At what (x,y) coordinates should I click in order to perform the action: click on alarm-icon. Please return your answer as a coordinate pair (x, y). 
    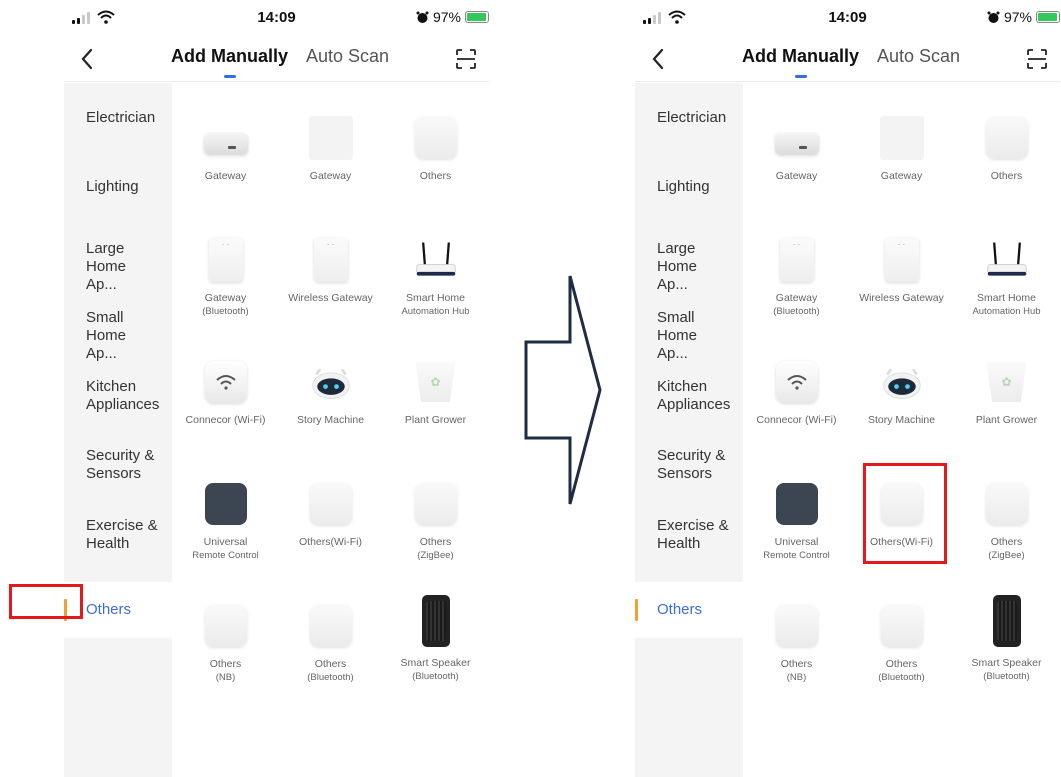
    Looking at the image, I should click on (422, 17).